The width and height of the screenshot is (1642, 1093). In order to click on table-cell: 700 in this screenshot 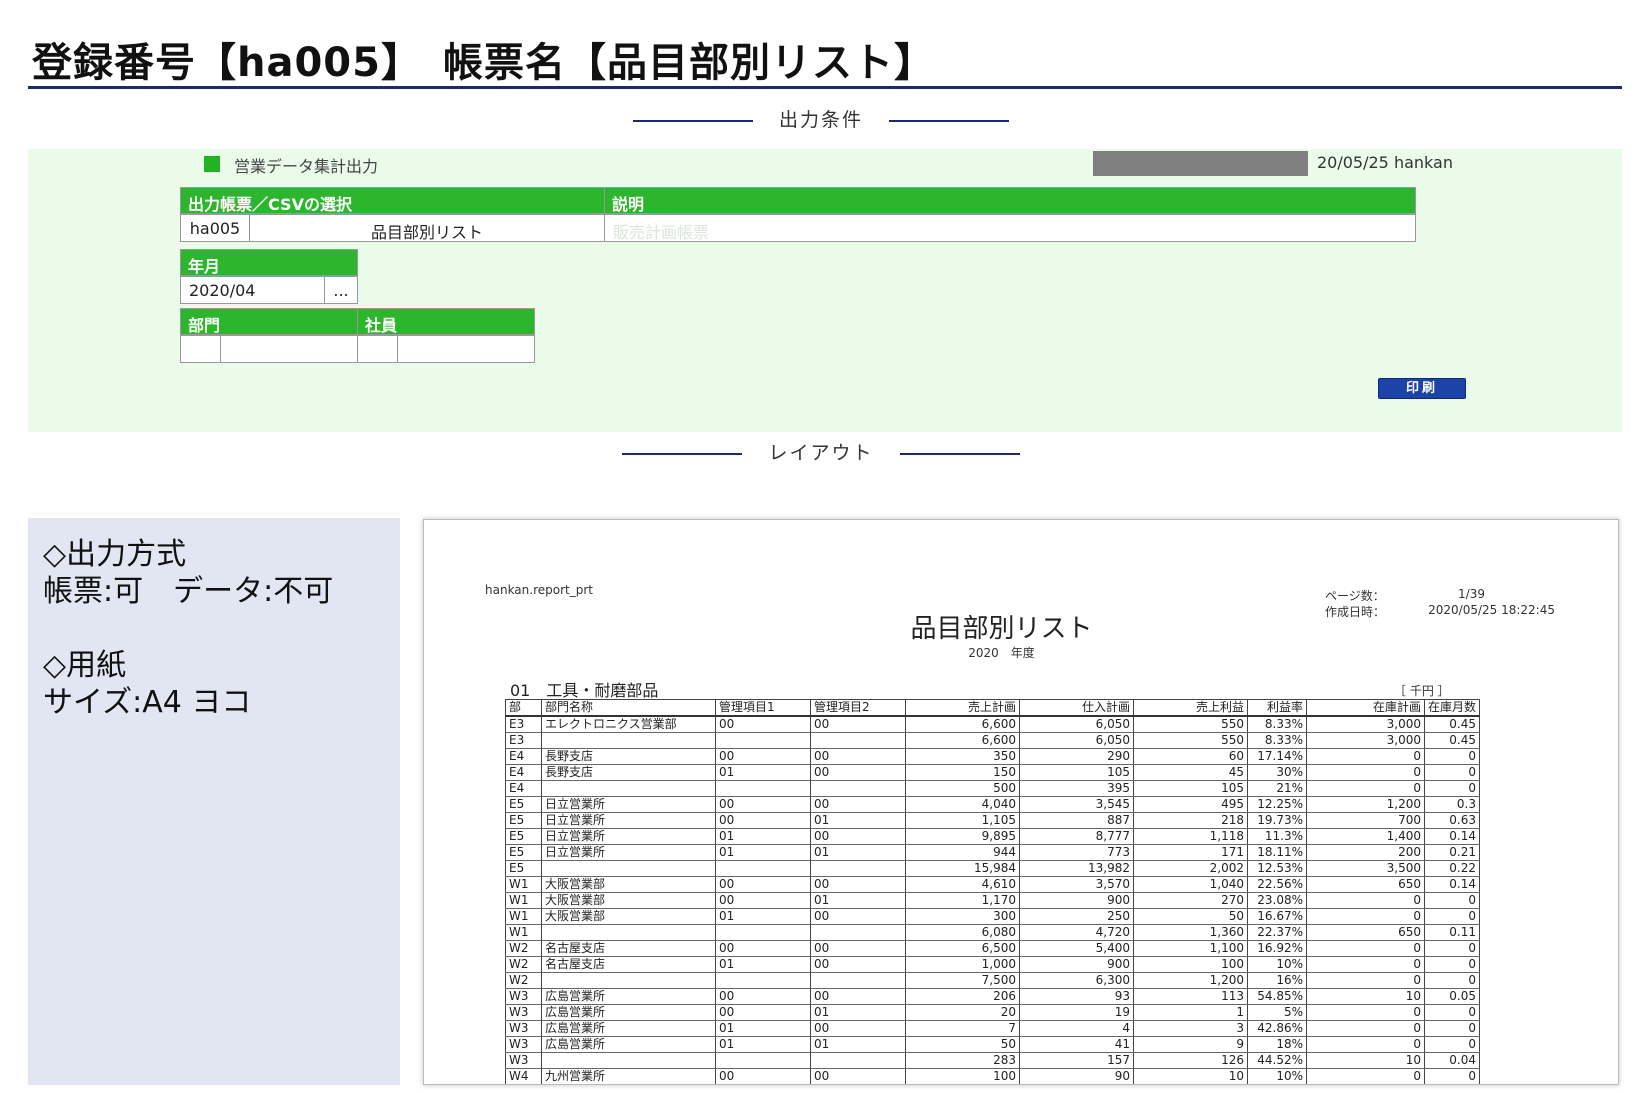, I will do `click(1365, 820)`.